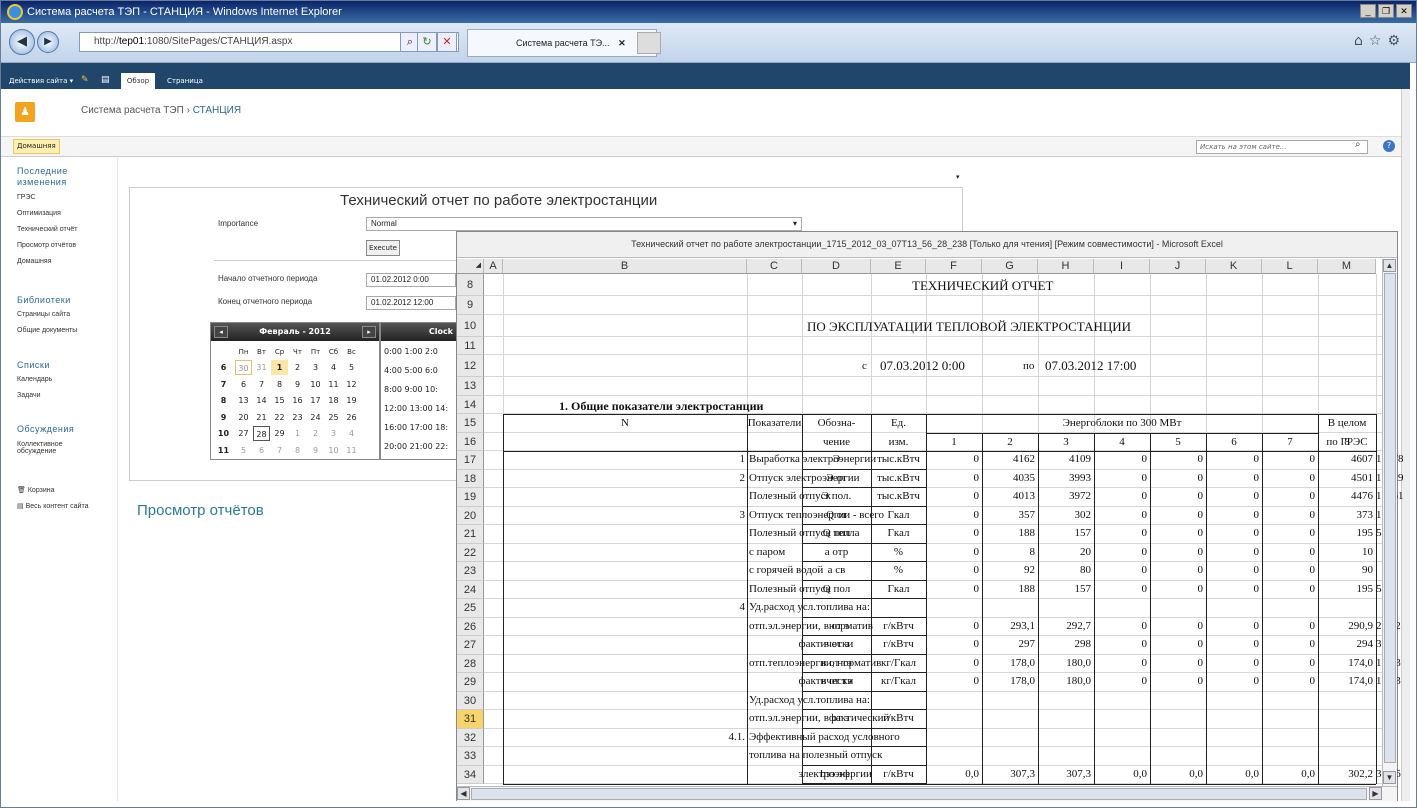 The height and width of the screenshot is (808, 1417). What do you see at coordinates (44, 300) in the screenshot?
I see `ql-libraries-heading: Библиотеки` at bounding box center [44, 300].